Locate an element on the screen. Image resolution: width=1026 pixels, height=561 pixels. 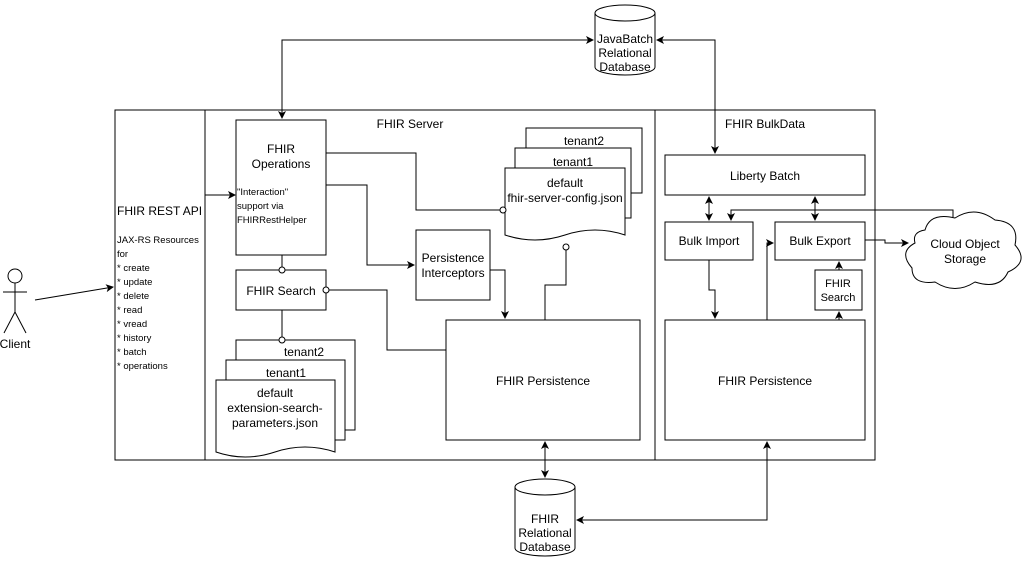
config-tenant1: tenant1 is located at coordinates (573, 162).